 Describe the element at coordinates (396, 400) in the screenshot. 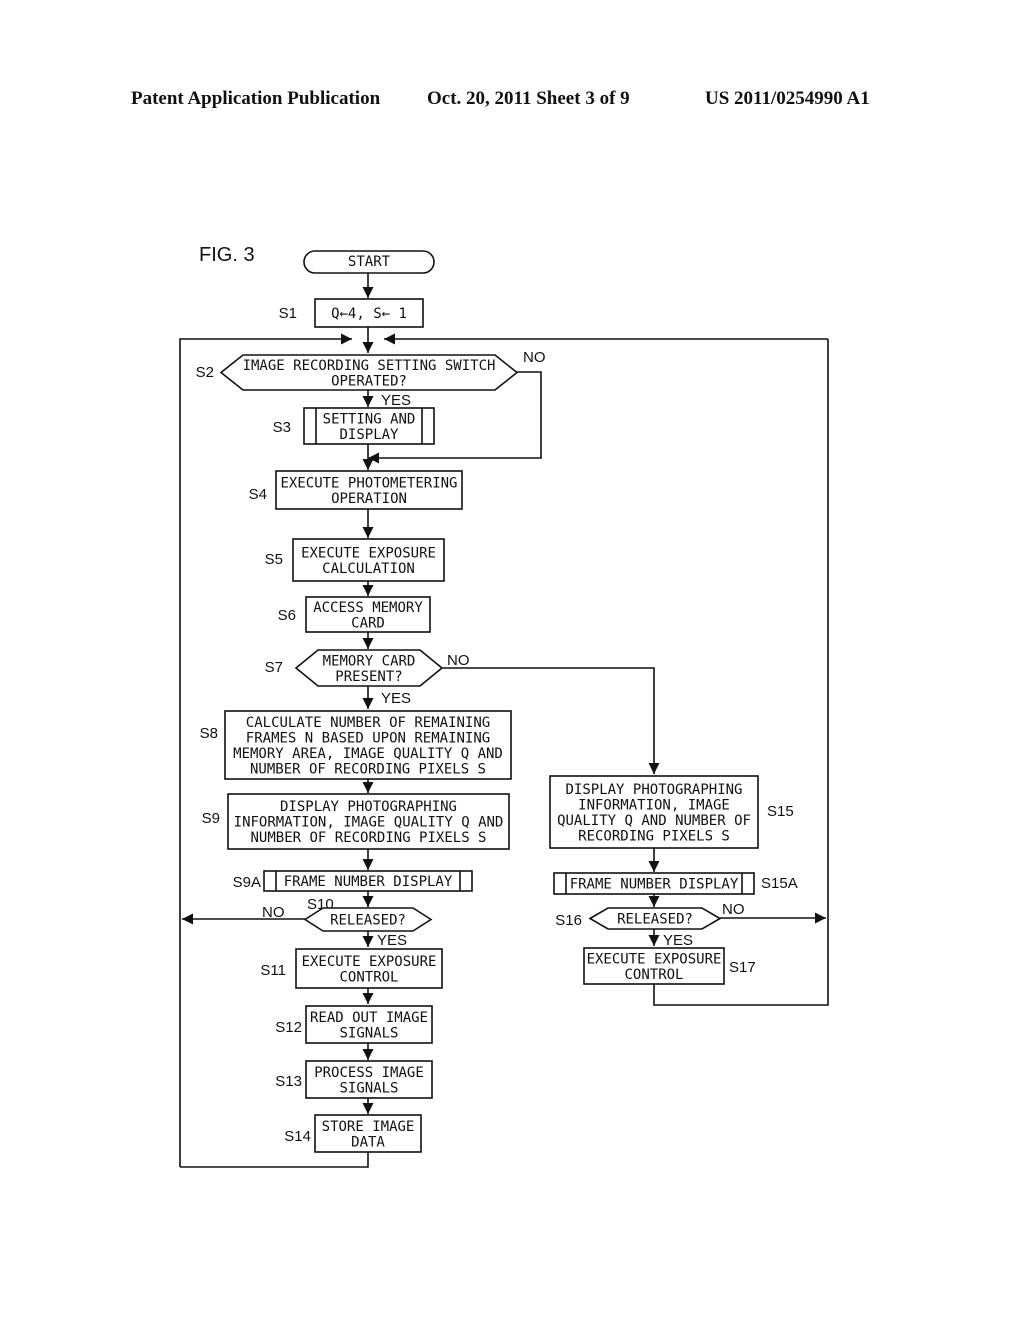

I see `yes-label-s2: YES` at that location.